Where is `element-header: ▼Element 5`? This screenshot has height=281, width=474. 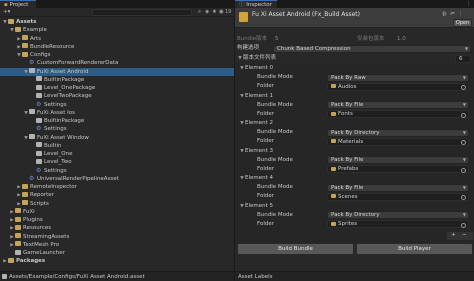 element-header: ▼Element 5 is located at coordinates (354, 206).